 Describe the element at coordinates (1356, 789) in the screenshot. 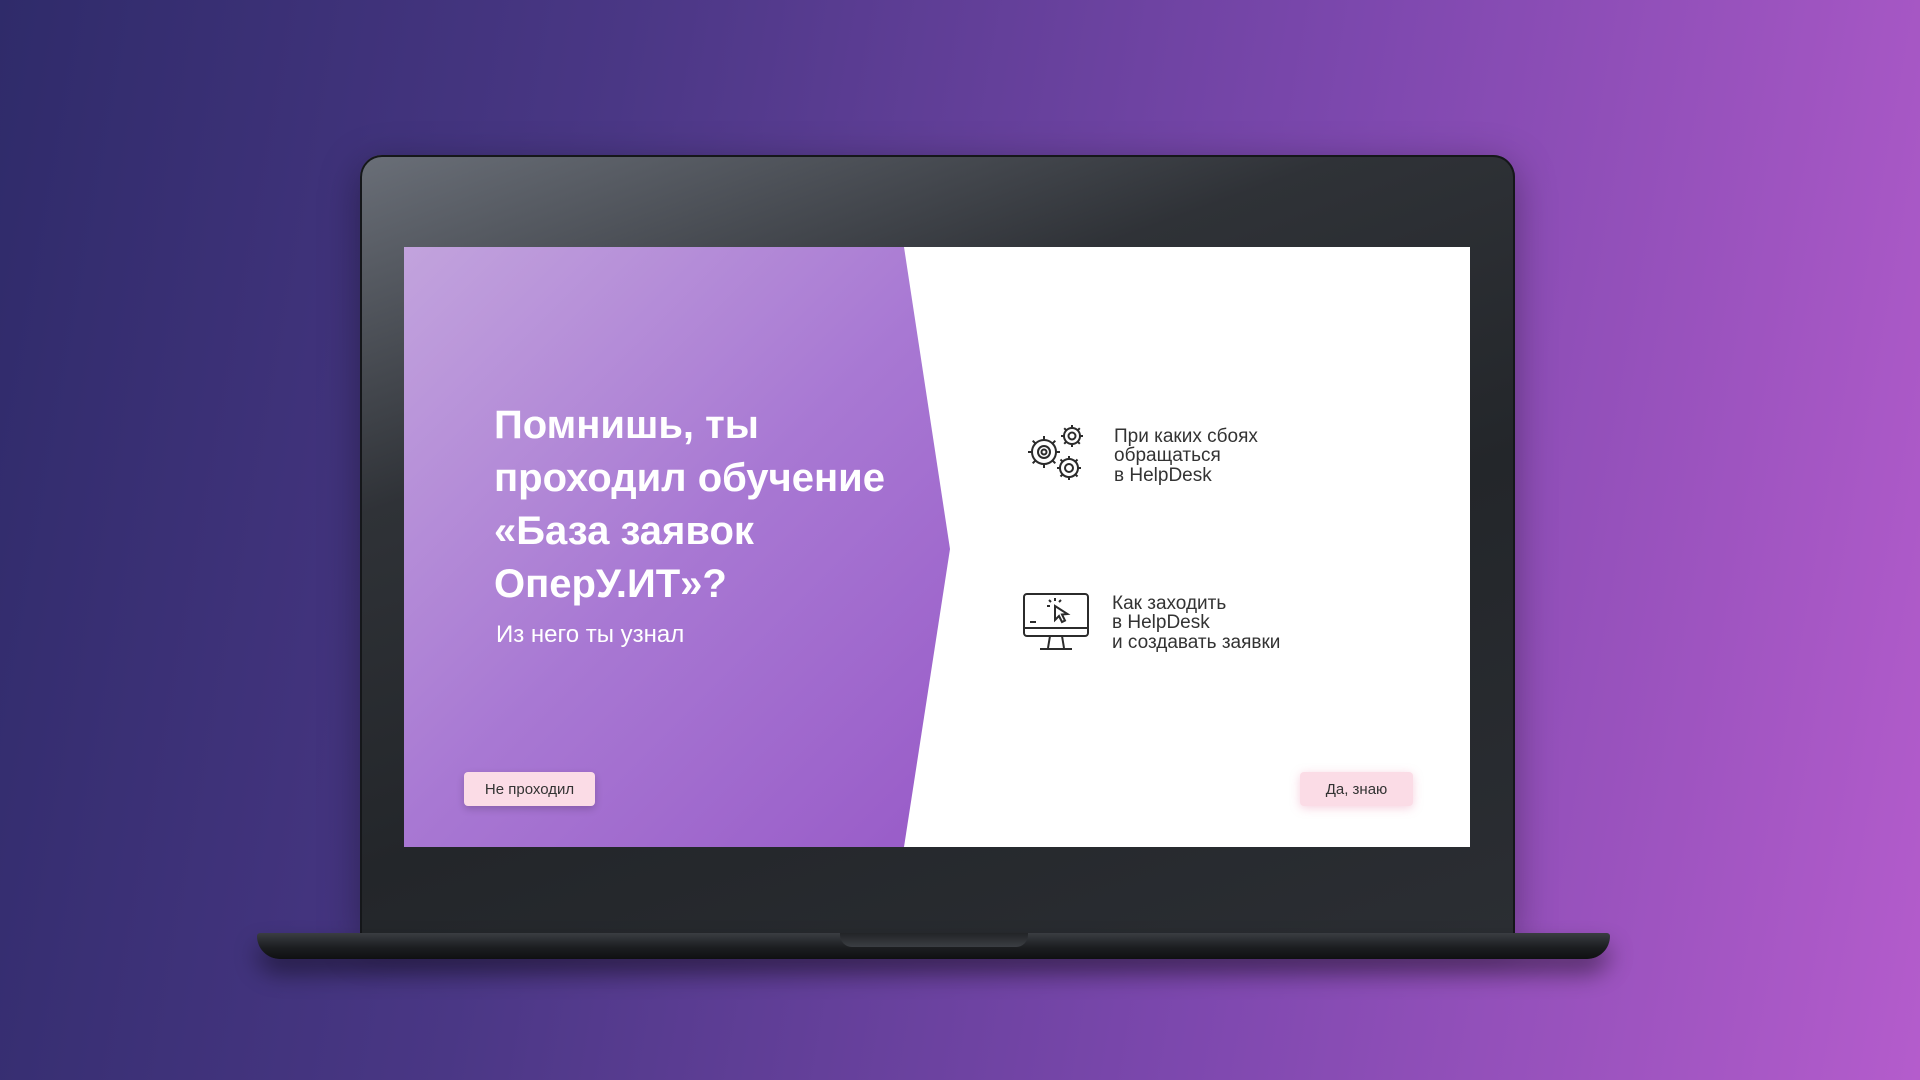

I see `yes-know-button: Да, знаю` at that location.